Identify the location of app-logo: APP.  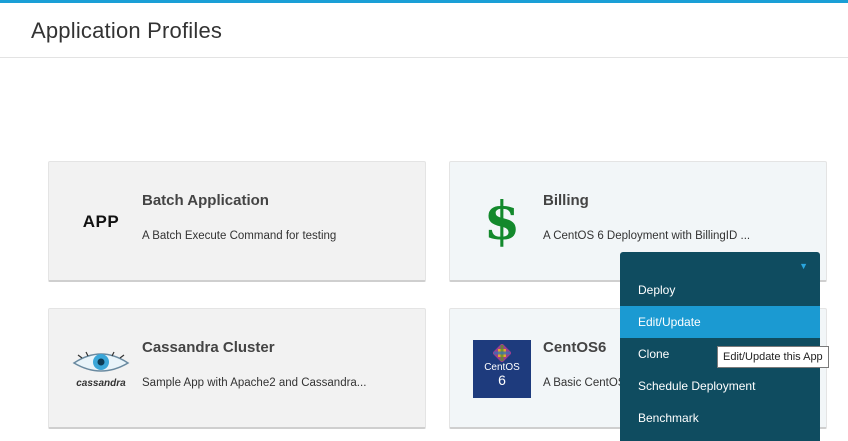
(101, 222).